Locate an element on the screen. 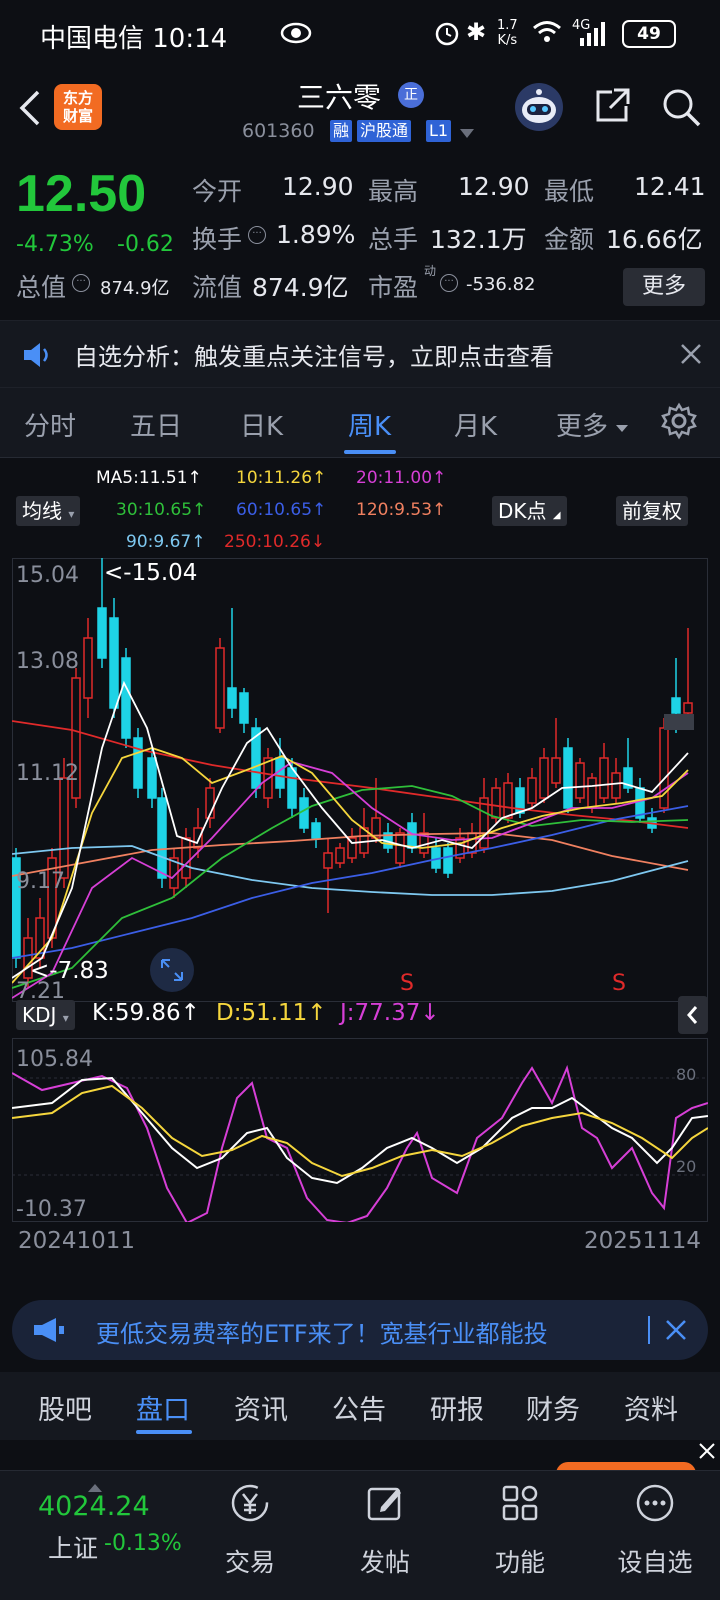  eastmoney-logo: 东方 财富 is located at coordinates (78, 107).